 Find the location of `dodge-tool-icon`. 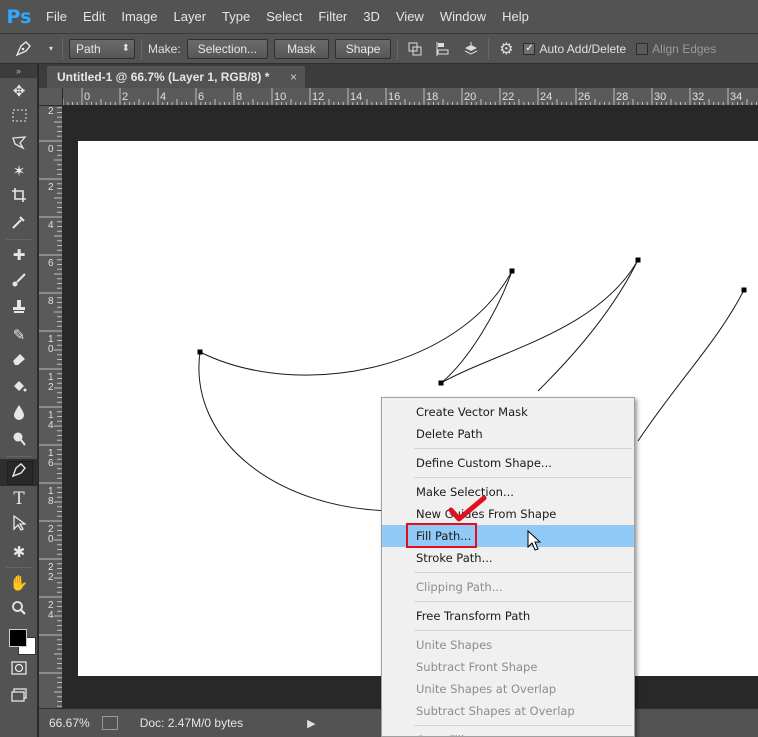

dodge-tool-icon is located at coordinates (19, 441).